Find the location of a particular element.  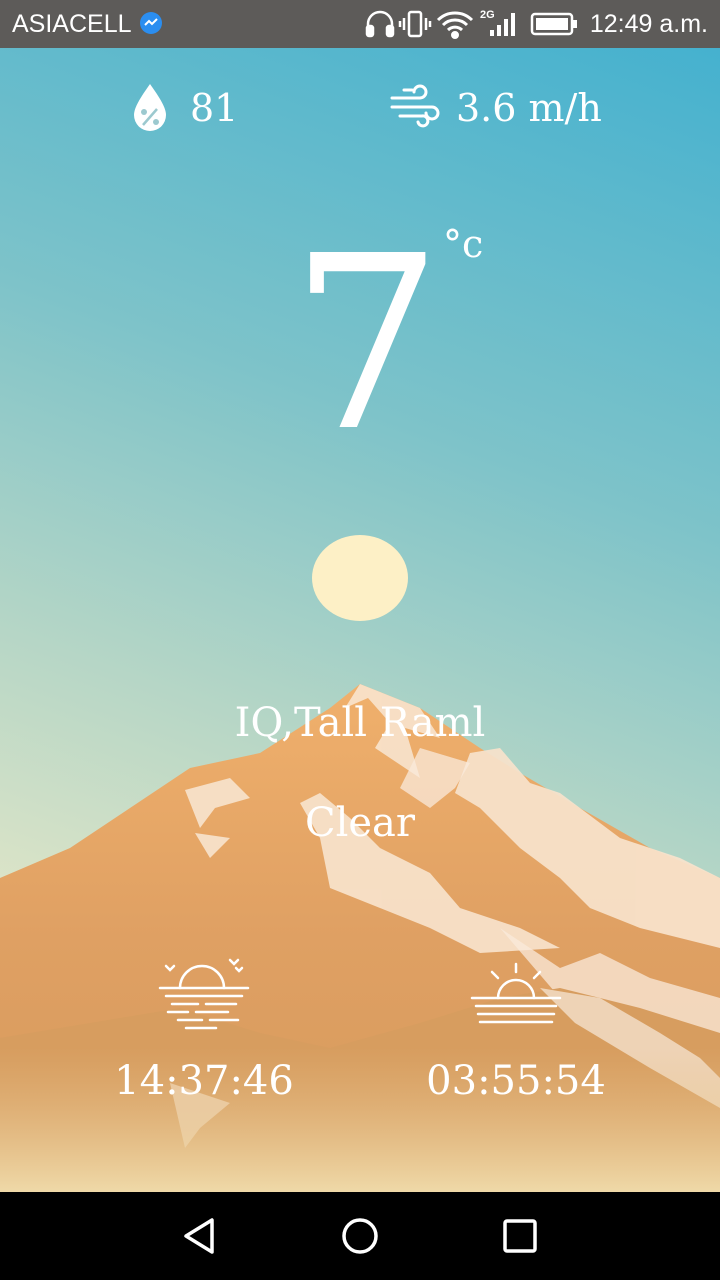

sunrise-time: 03:55:54 is located at coordinates (516, 1081).